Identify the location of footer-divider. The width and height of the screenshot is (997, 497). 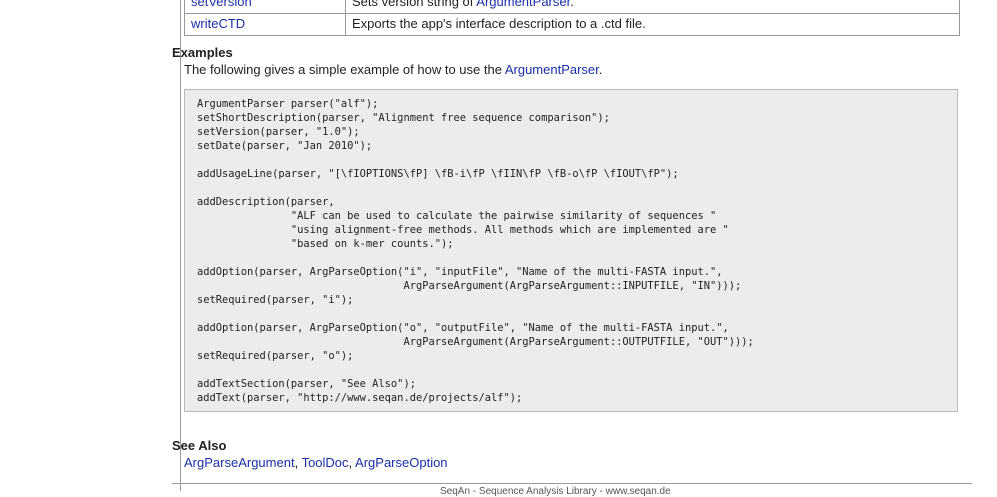
(572, 483).